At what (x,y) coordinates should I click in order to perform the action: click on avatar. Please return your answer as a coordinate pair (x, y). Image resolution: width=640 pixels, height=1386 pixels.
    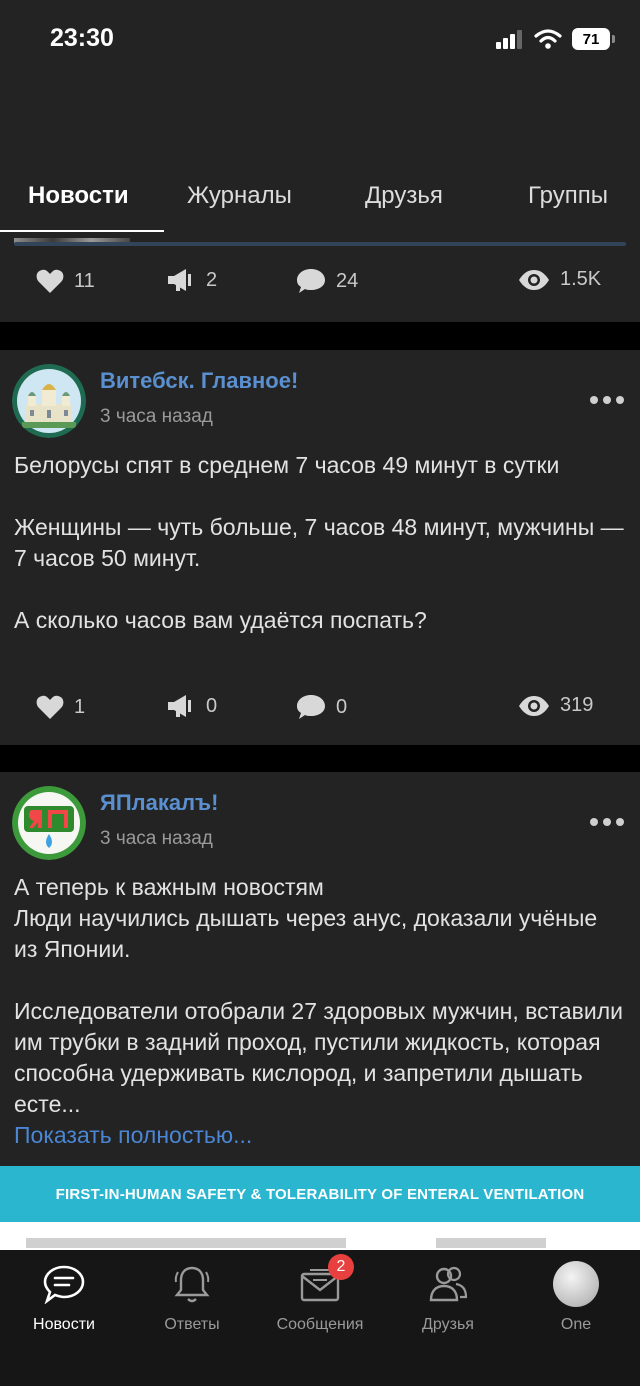
    Looking at the image, I should click on (576, 1284).